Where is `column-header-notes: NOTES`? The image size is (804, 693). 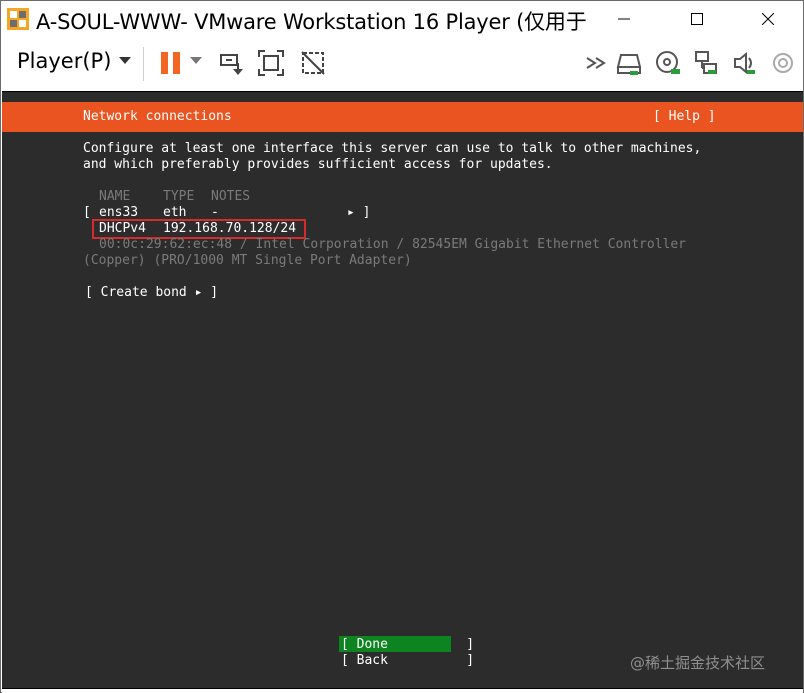
column-header-notes: NOTES is located at coordinates (231, 196).